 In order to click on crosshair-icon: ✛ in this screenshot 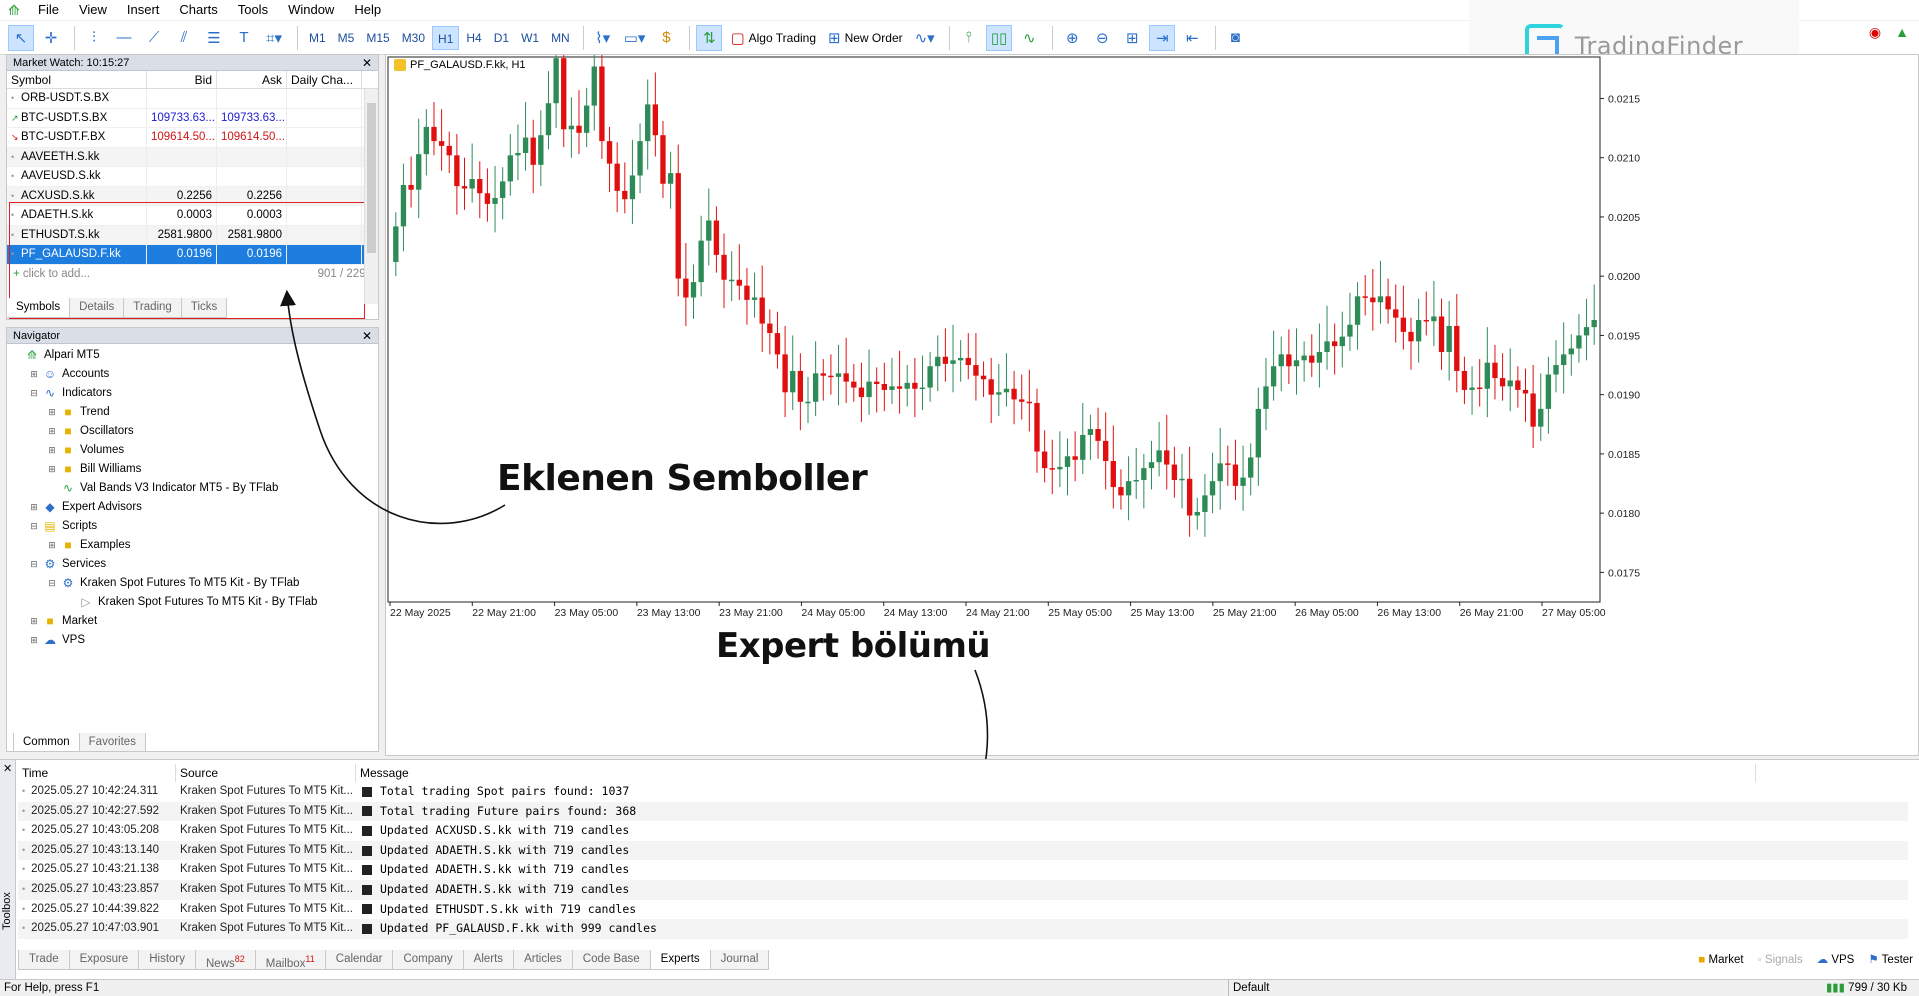, I will do `click(51, 38)`.